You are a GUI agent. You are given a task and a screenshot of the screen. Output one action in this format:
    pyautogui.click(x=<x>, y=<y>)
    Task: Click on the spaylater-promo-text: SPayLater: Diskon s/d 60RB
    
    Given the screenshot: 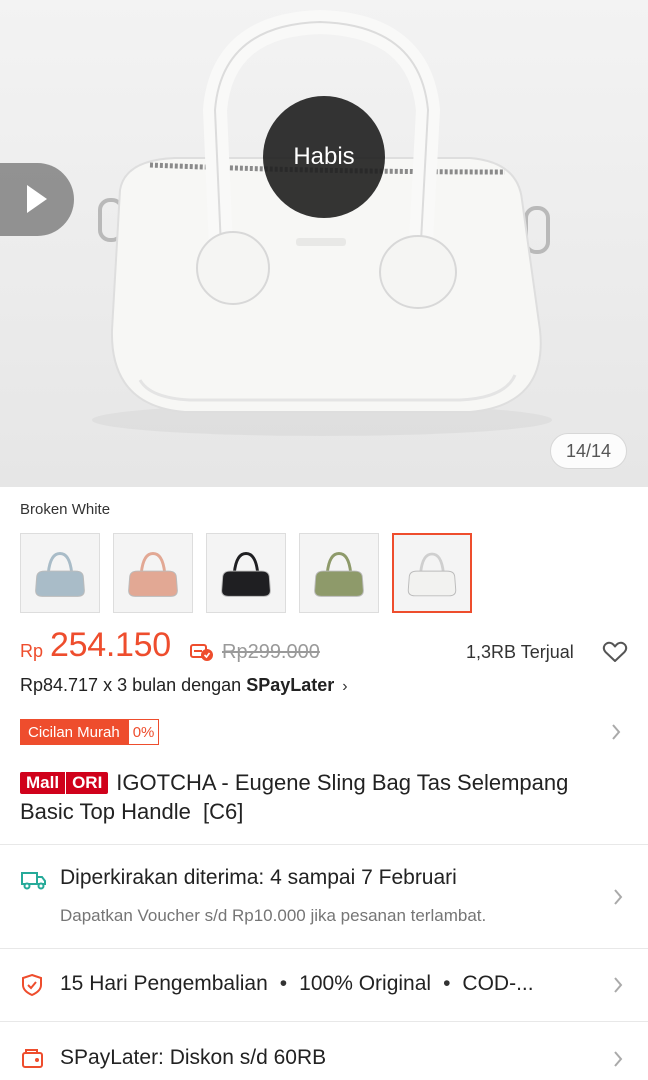 What is the action you would take?
    pyautogui.click(x=193, y=1057)
    